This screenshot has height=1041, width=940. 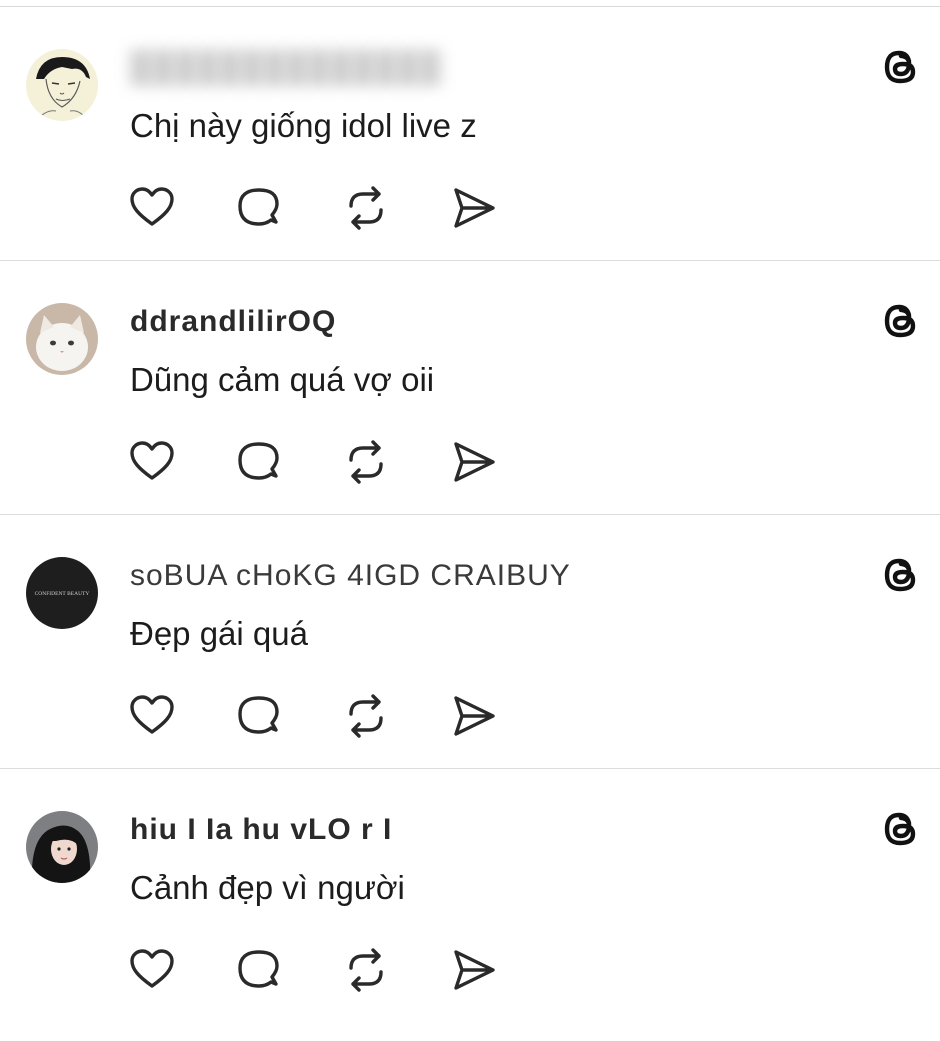 I want to click on username: hiu I Ia hu vLO r I, so click(x=261, y=830).